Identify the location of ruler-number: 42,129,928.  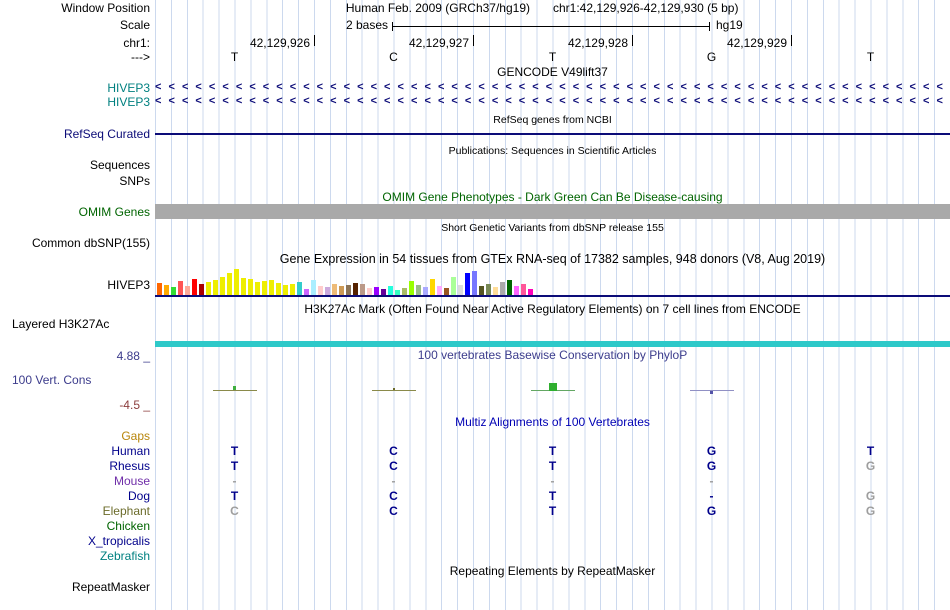
(574, 43).